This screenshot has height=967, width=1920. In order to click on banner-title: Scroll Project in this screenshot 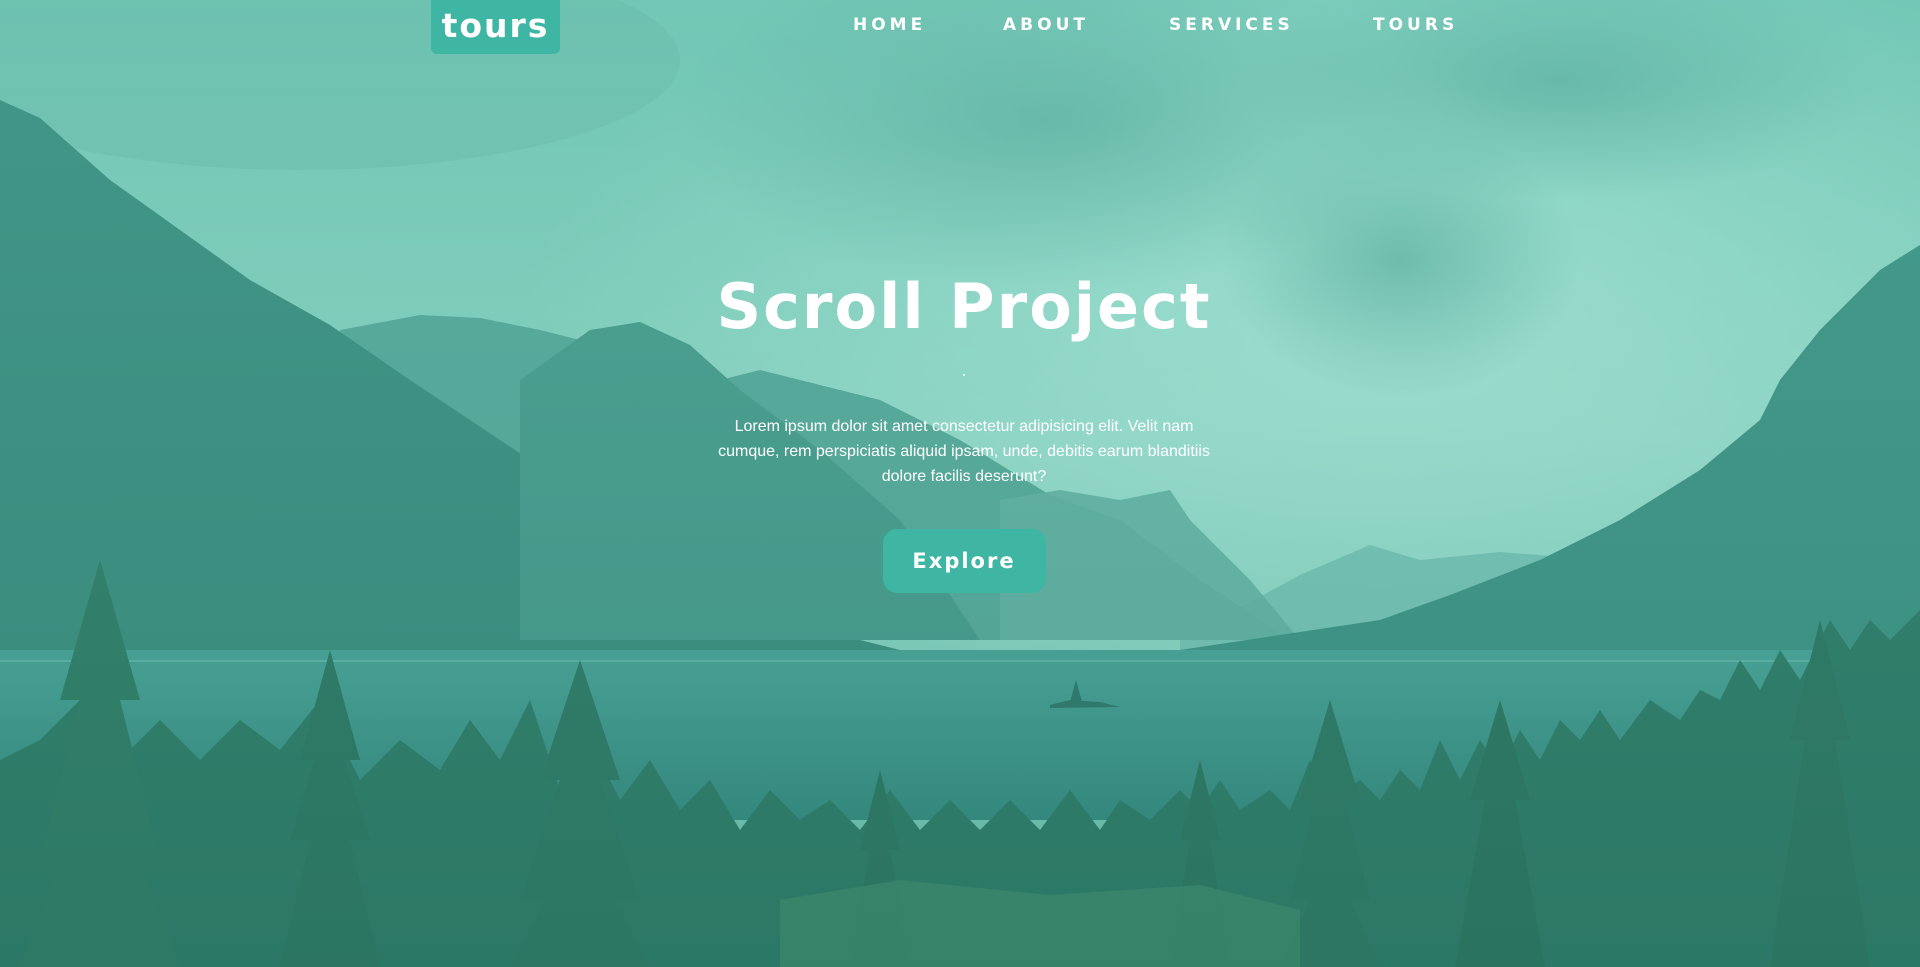, I will do `click(964, 306)`.